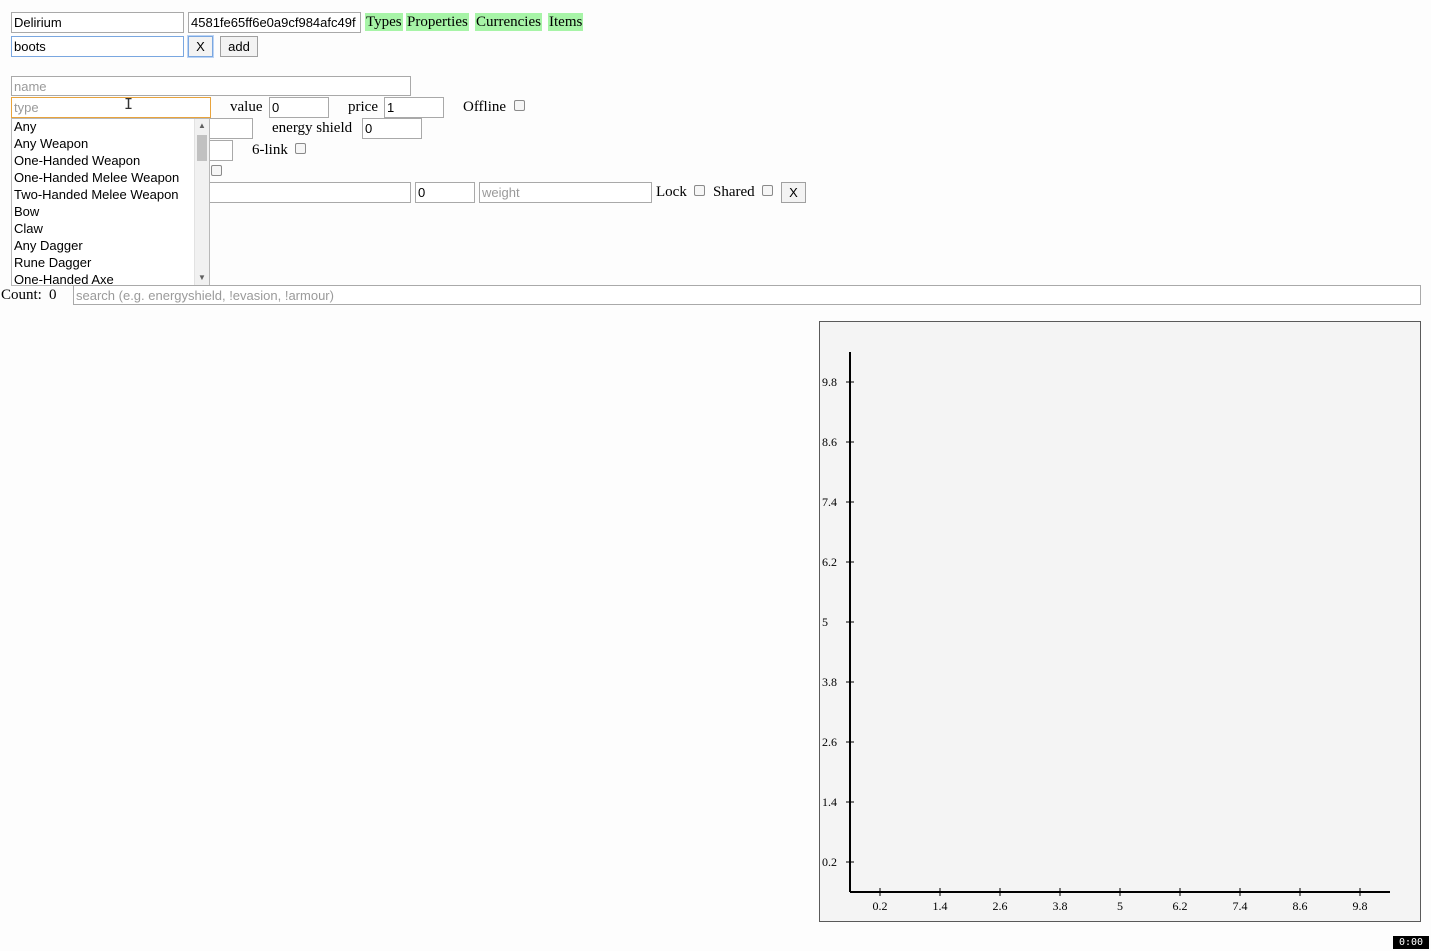  I want to click on nav-types-link: Types, so click(384, 22).